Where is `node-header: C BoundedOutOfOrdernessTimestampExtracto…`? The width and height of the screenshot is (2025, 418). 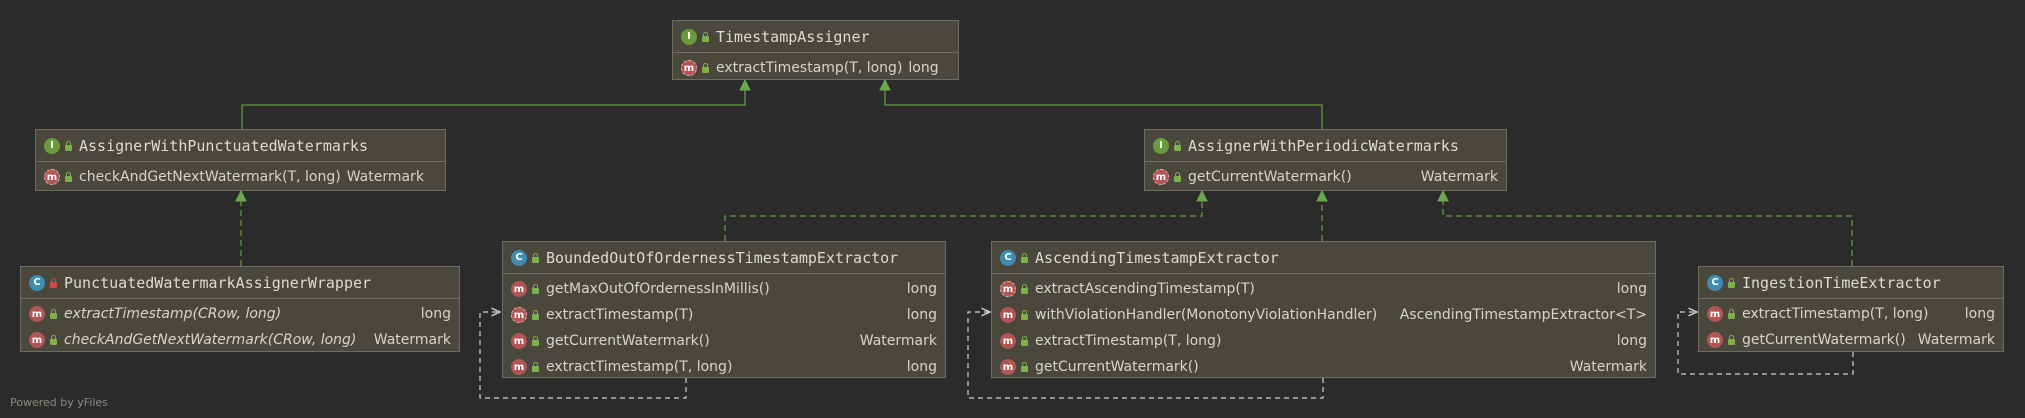
node-header: C BoundedOutOfOrdernessTimestampExtracto… is located at coordinates (724, 258).